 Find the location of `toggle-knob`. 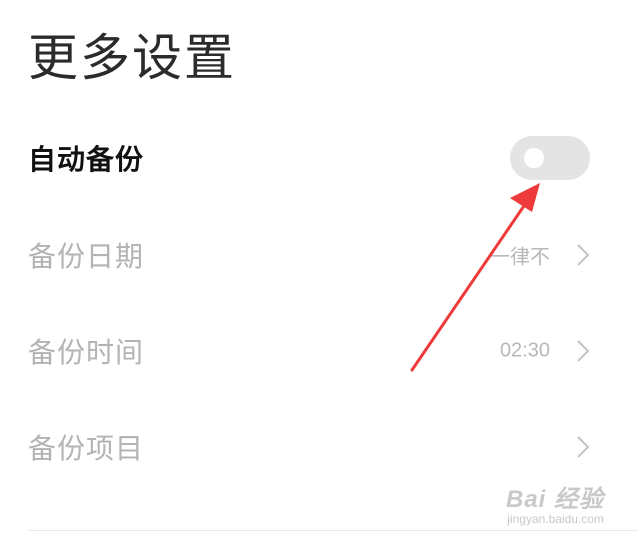

toggle-knob is located at coordinates (534, 158).